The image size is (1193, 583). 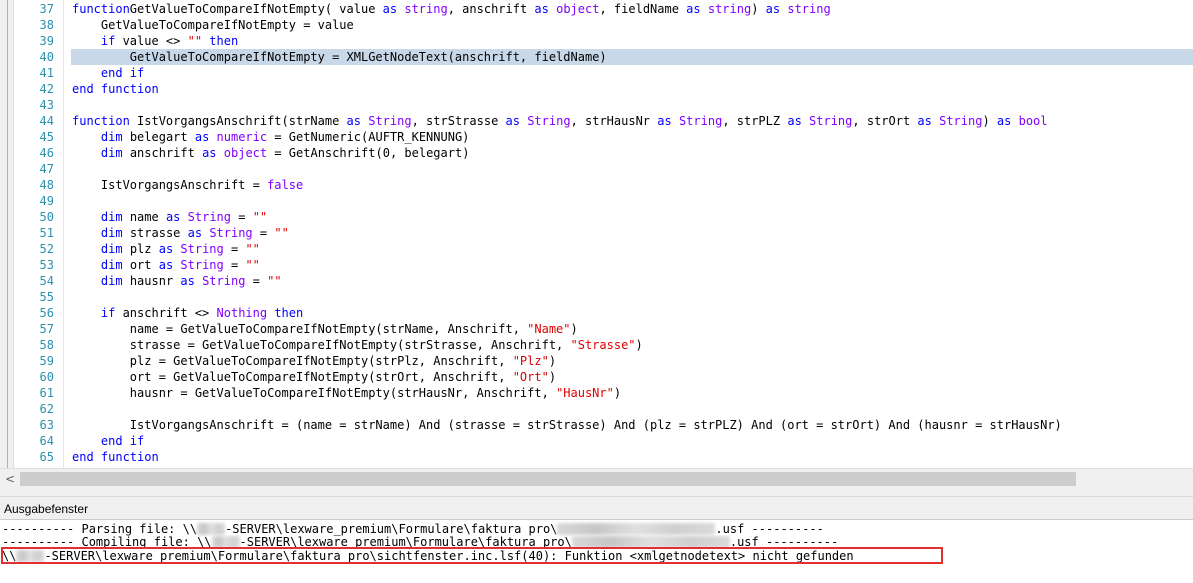 What do you see at coordinates (202, 313) in the screenshot?
I see `code-text: if anschrift <> Nothing then` at bounding box center [202, 313].